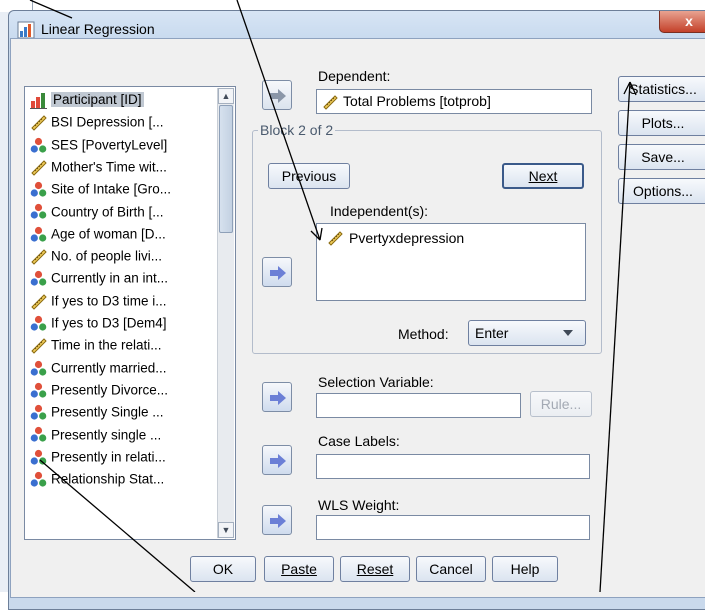  I want to click on variable-list-scrollbar: ▲ ▼, so click(225, 313).